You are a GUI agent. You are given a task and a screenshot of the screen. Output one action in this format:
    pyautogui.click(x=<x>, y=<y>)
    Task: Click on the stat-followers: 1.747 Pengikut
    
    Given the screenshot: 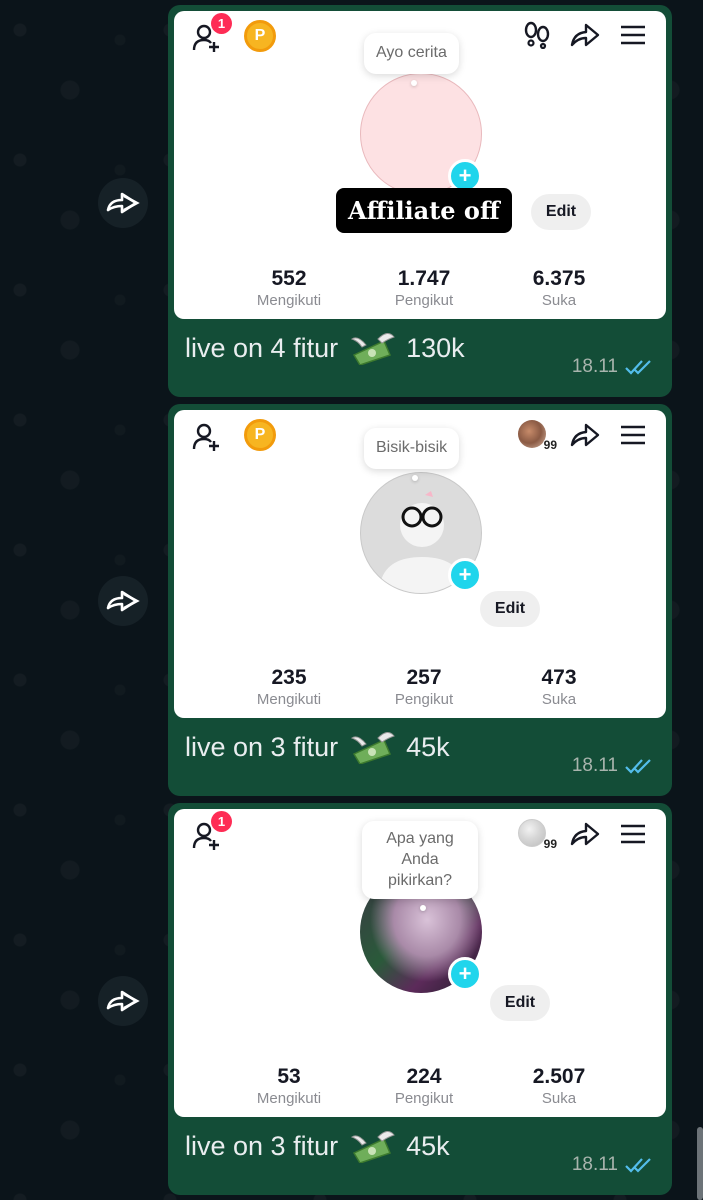 What is the action you would take?
    pyautogui.click(x=424, y=288)
    